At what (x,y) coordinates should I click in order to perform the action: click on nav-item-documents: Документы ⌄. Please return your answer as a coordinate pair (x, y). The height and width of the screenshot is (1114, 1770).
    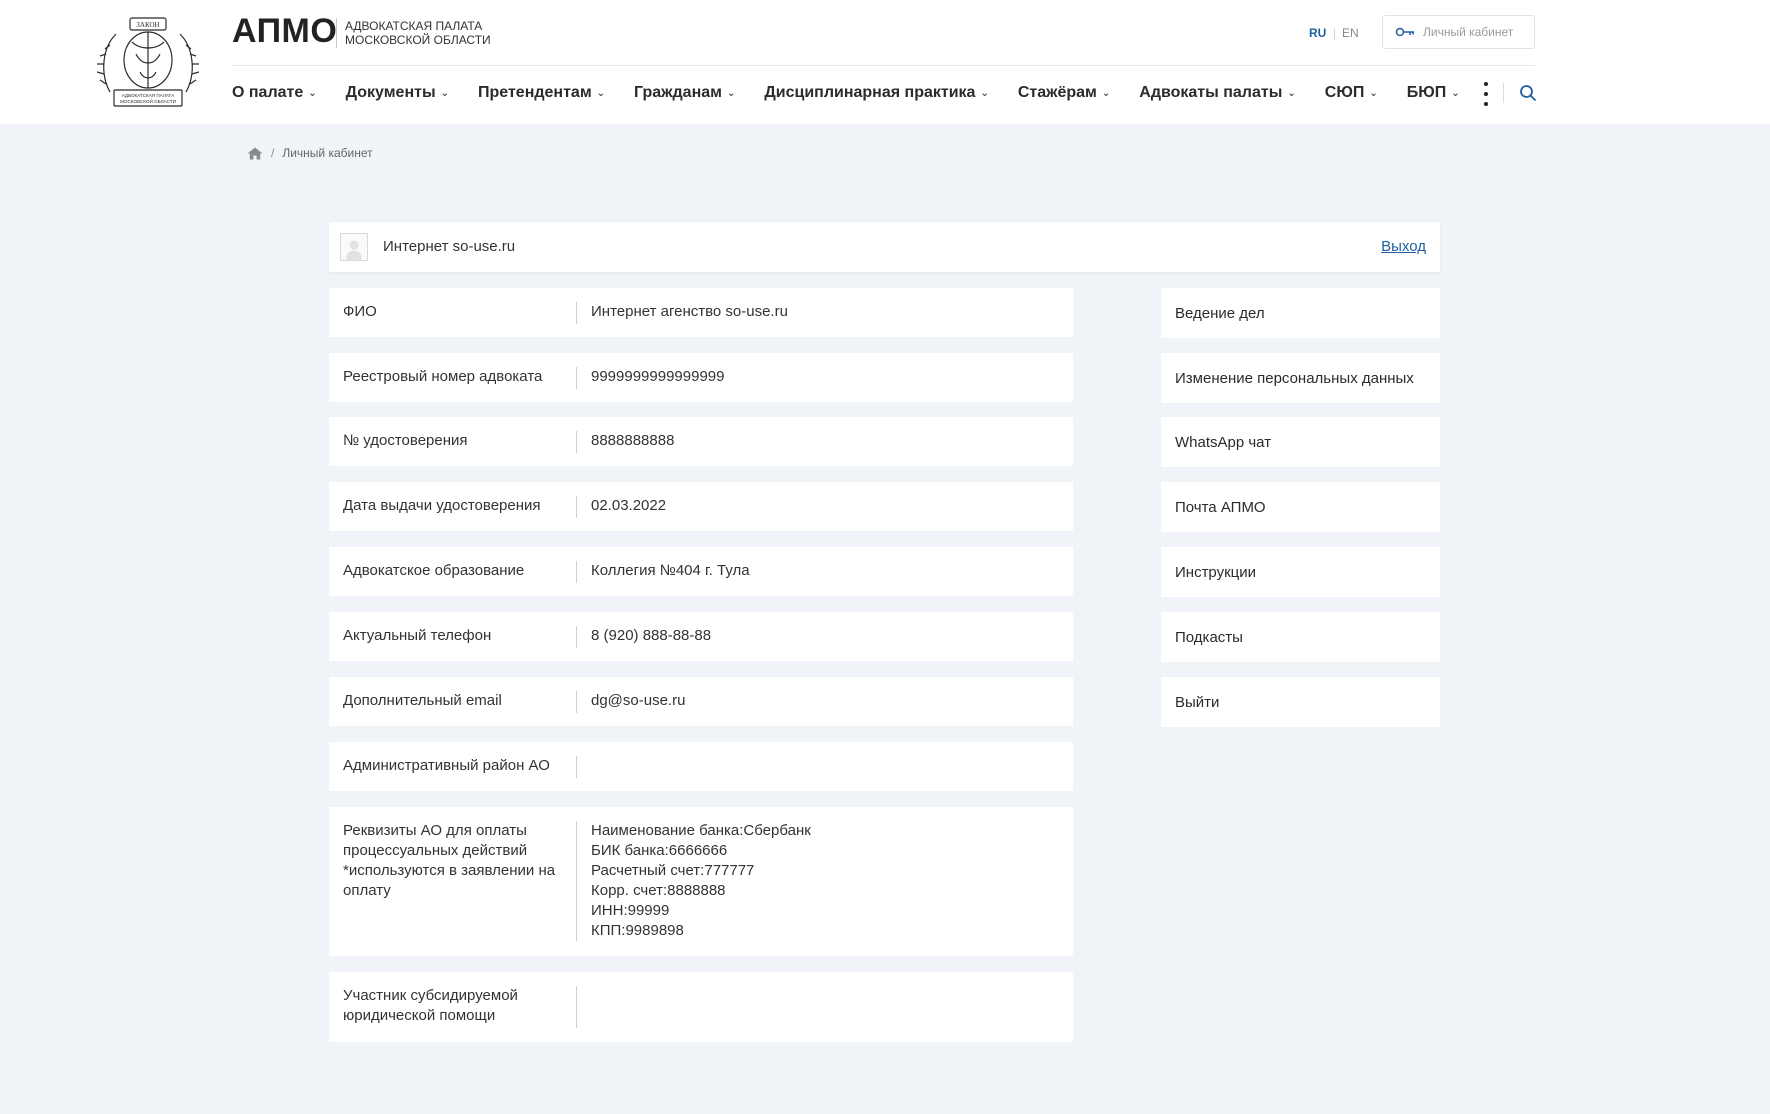
    Looking at the image, I should click on (397, 93).